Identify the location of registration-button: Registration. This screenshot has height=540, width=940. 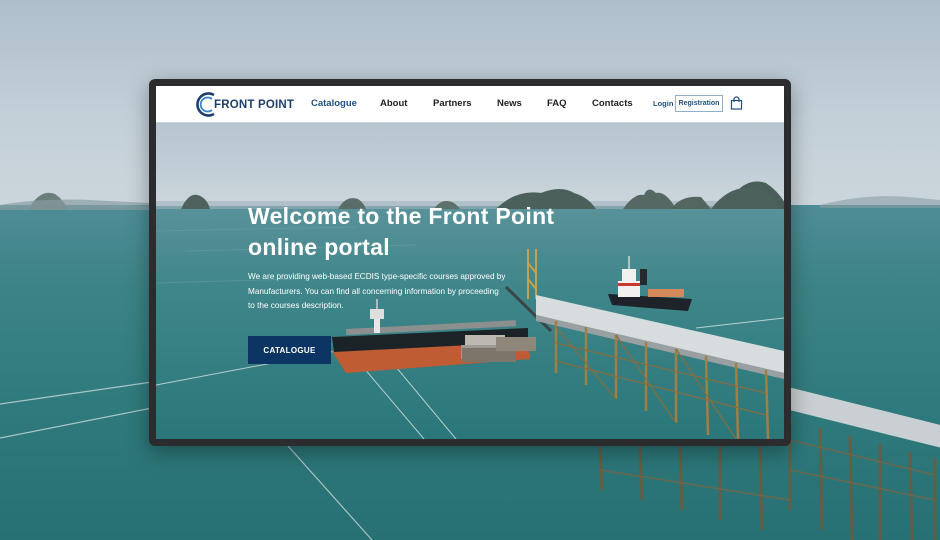
(699, 103).